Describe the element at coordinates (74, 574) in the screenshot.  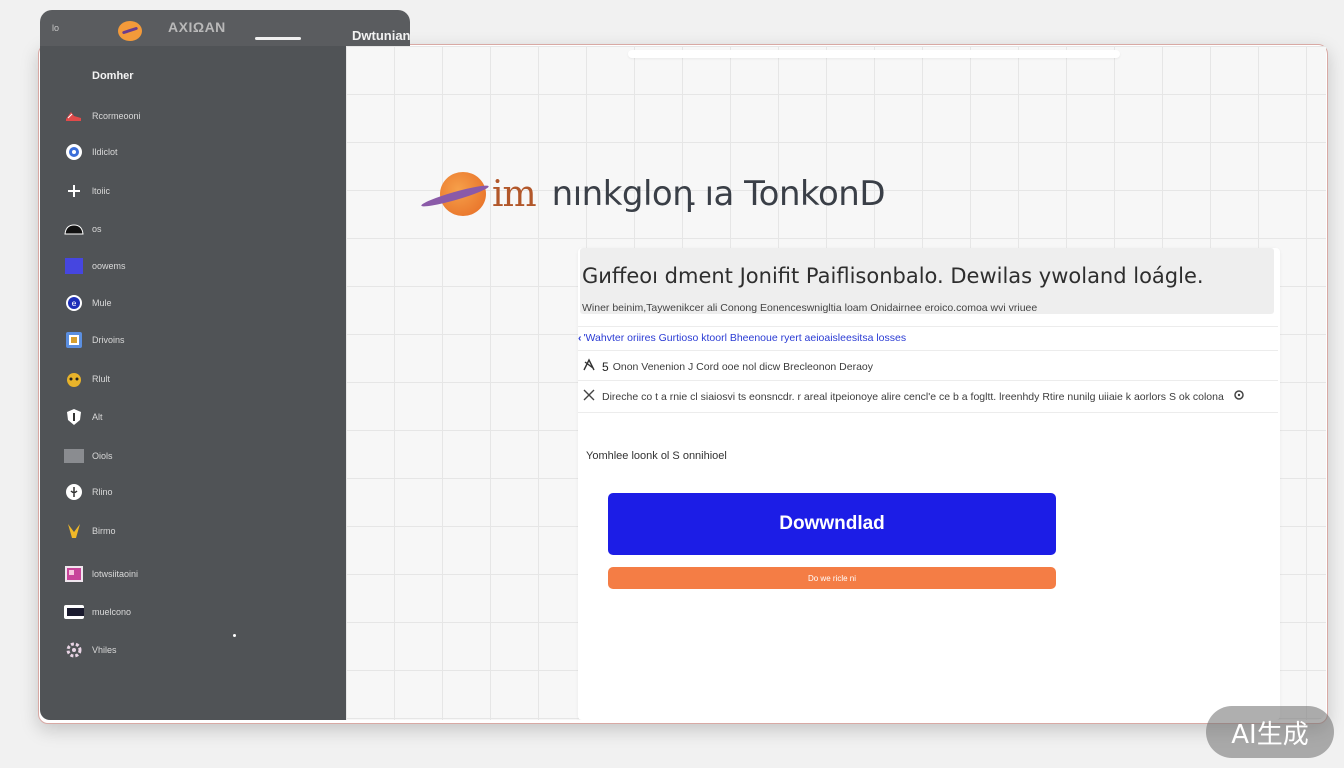
I see `image-icon` at that location.